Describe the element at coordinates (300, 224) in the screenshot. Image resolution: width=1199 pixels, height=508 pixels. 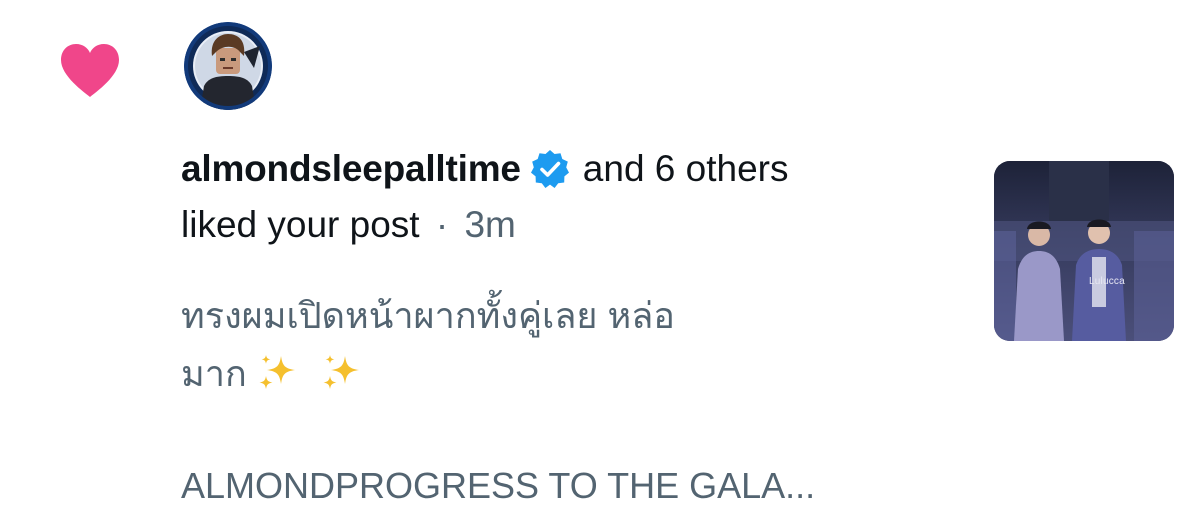
I see `action-text: liked your post` at that location.